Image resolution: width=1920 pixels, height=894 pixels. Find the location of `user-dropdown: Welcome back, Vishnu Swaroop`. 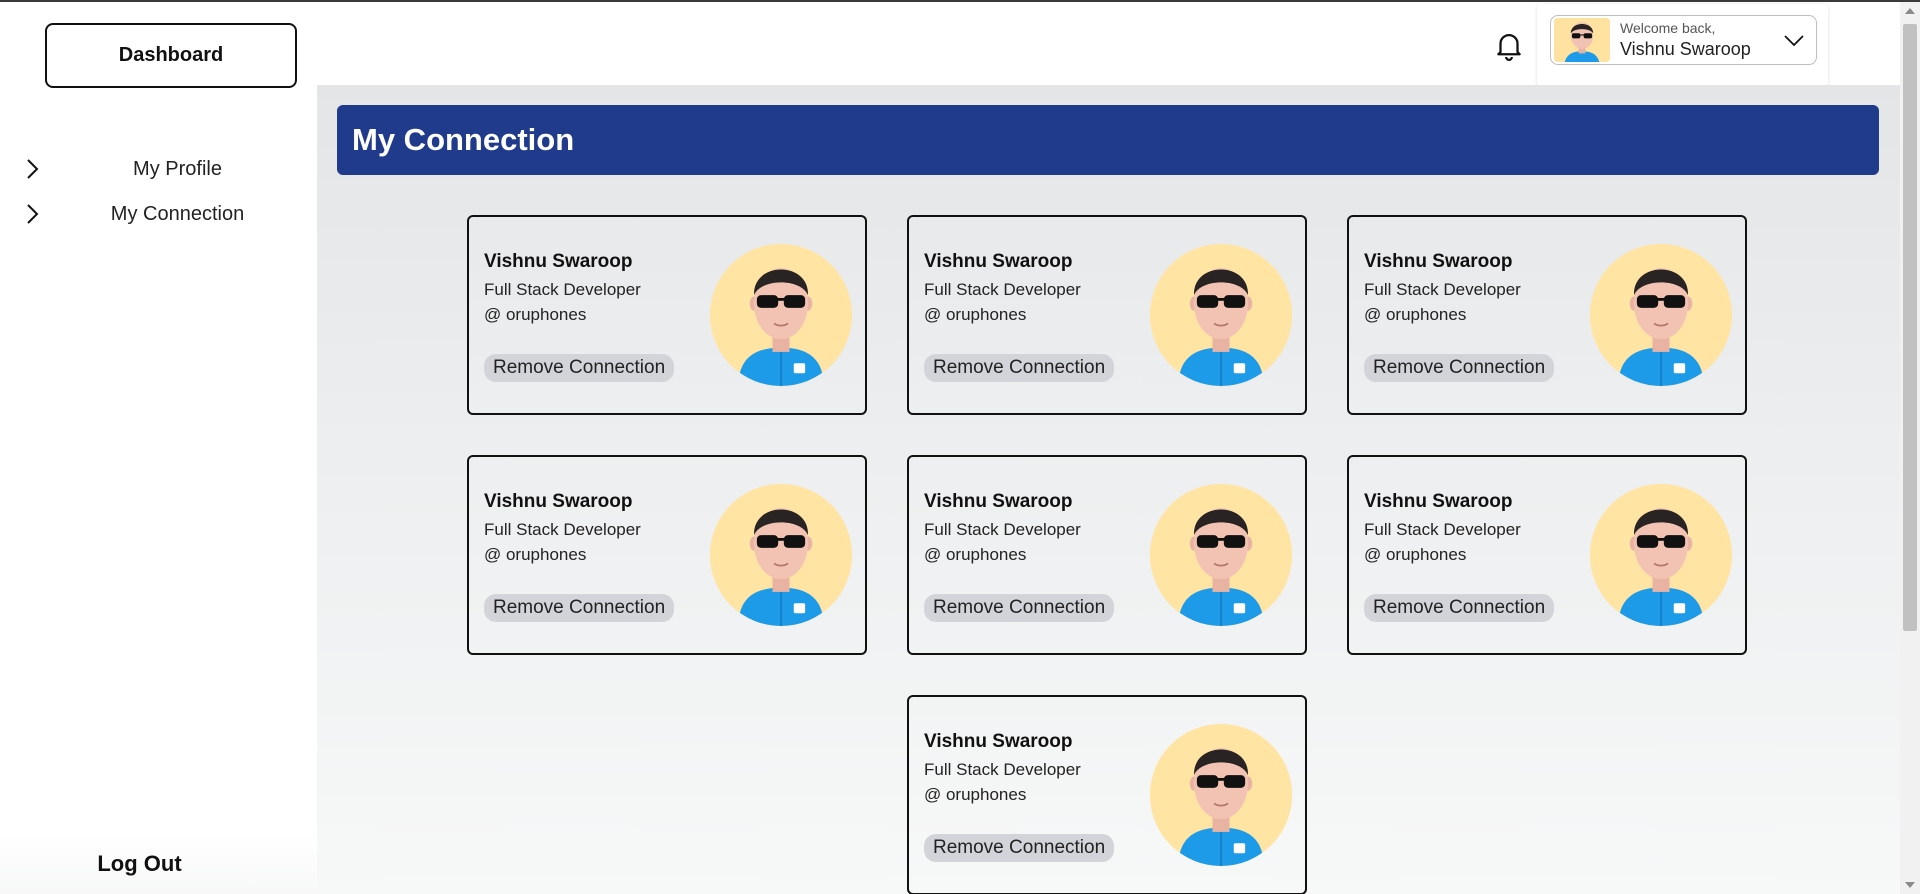

user-dropdown: Welcome back, Vishnu Swaroop is located at coordinates (1683, 40).